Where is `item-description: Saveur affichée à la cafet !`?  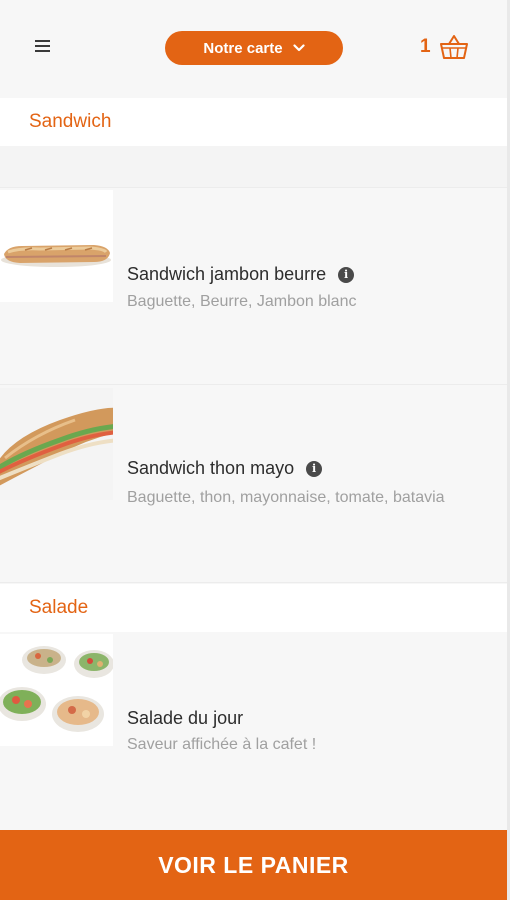
item-description: Saveur affichée à la cafet ! is located at coordinates (222, 744).